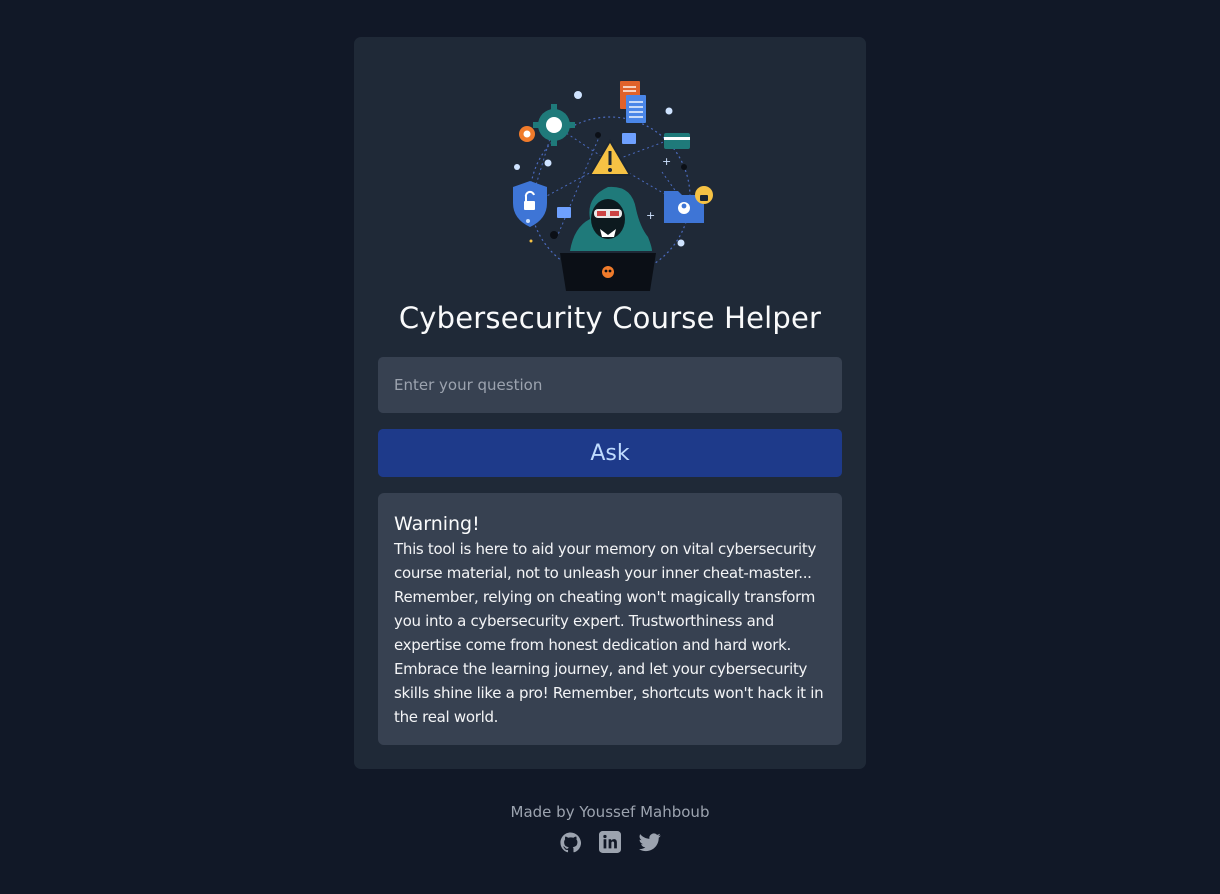  I want to click on twitter-link, so click(650, 842).